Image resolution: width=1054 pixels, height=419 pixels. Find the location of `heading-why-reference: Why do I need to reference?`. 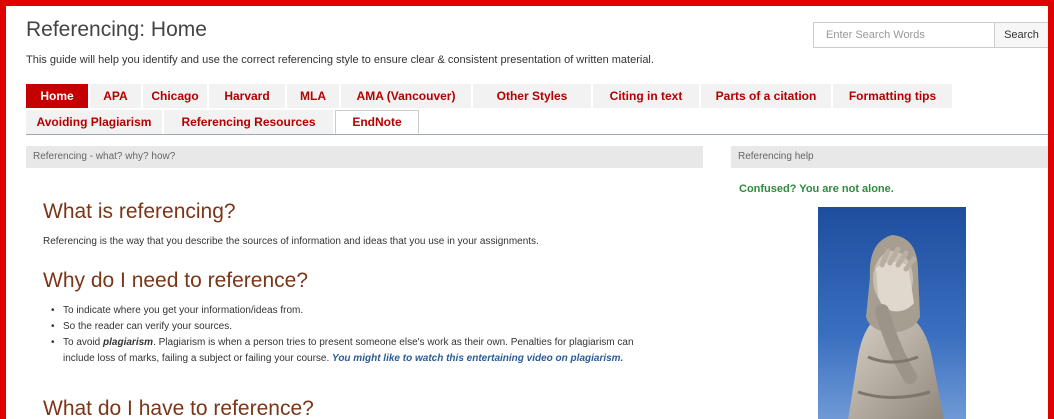

heading-why-reference: Why do I need to reference? is located at coordinates (175, 280).